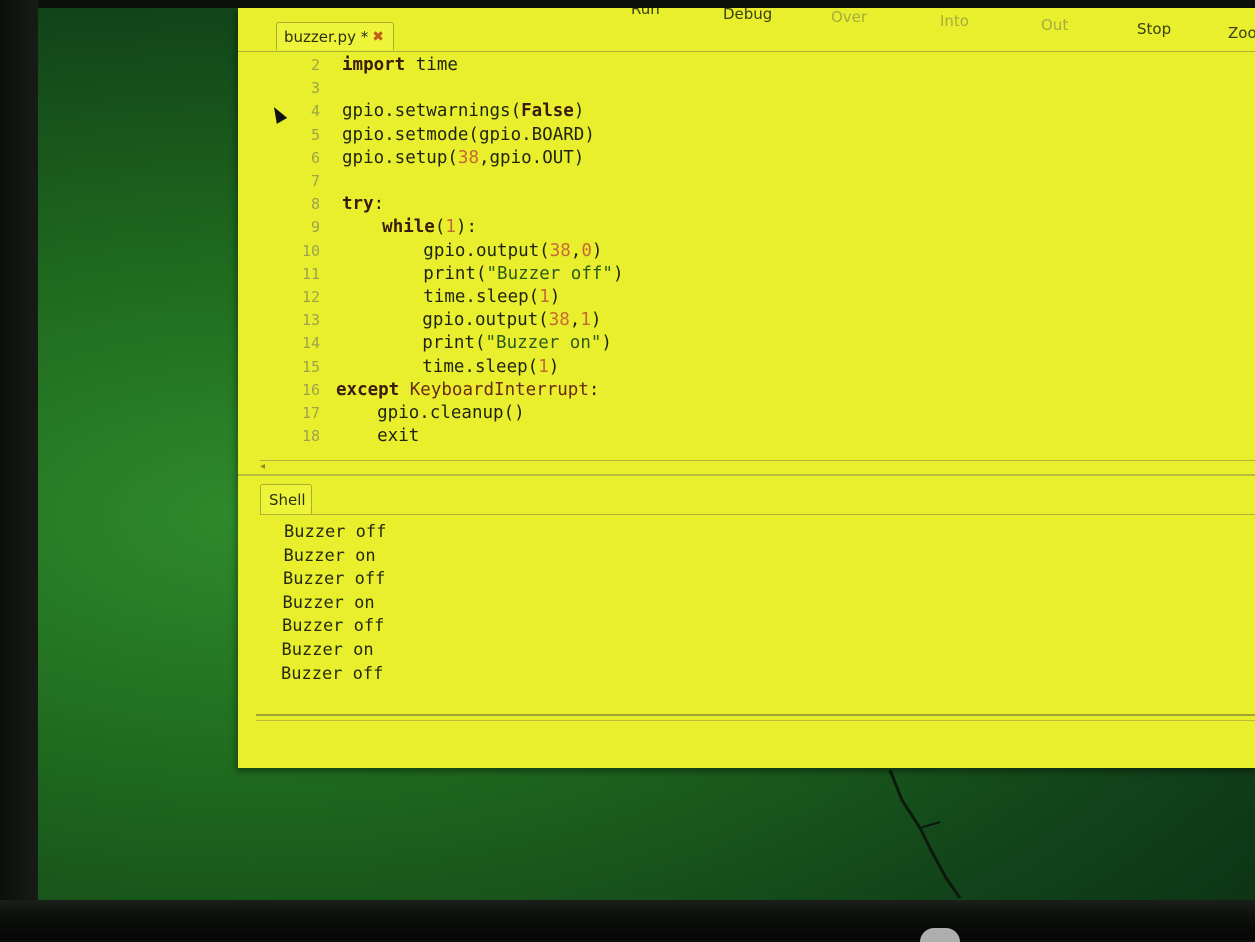 This screenshot has height=942, width=1255. Describe the element at coordinates (1154, 29) in the screenshot. I see `stop-button: Stop` at that location.